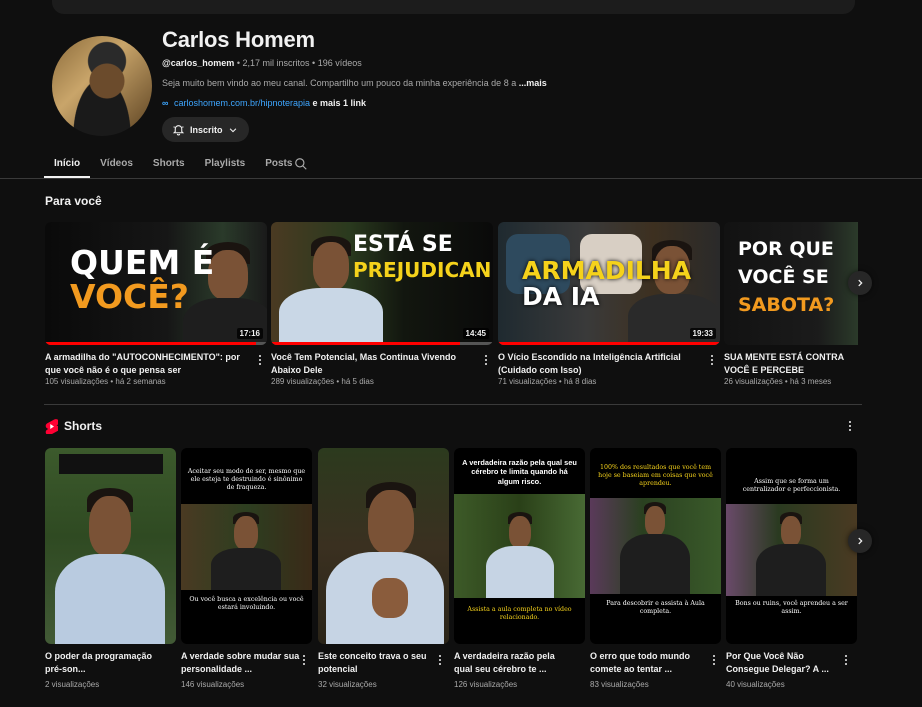 The width and height of the screenshot is (922, 707). Describe the element at coordinates (165, 103) in the screenshot. I see `link-icon: ∞` at that location.